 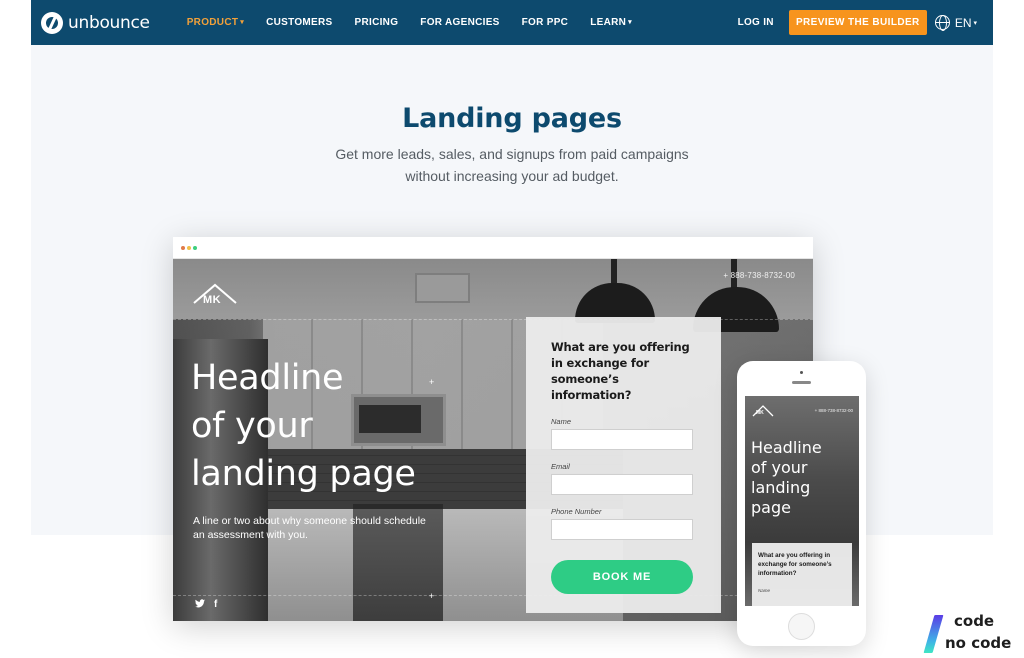 What do you see at coordinates (781, 487) in the screenshot?
I see `headline-line: landing` at bounding box center [781, 487].